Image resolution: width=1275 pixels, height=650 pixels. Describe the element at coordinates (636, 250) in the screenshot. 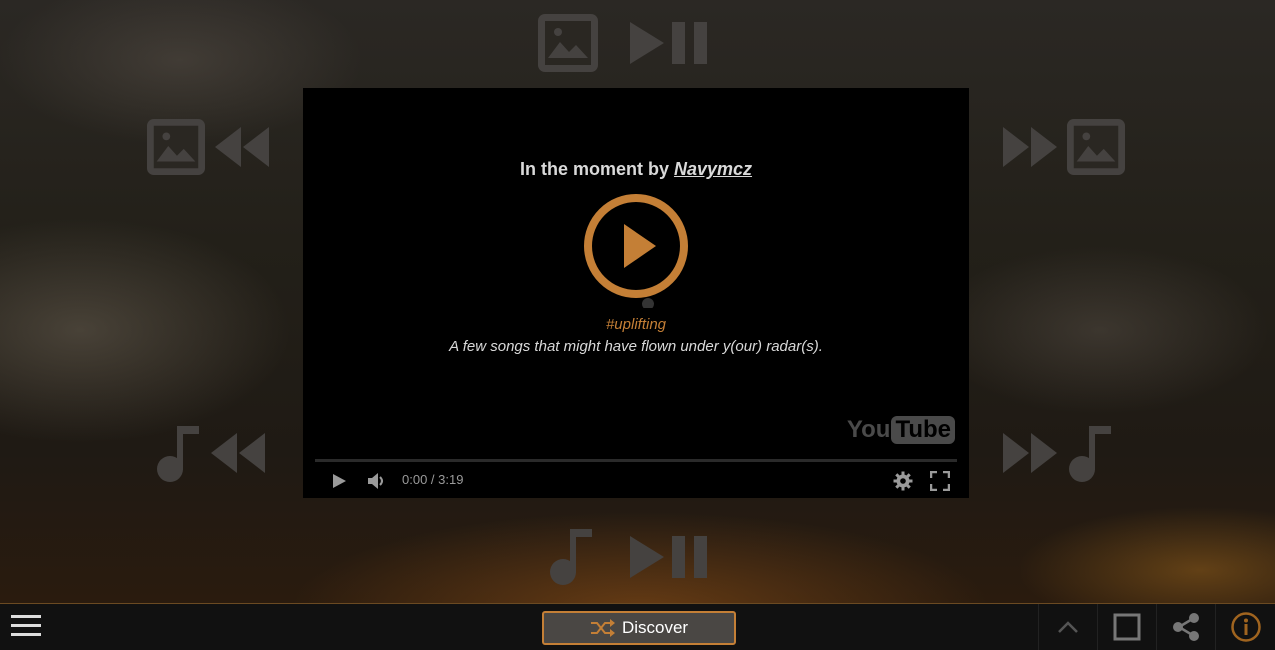

I see `big-play-button` at that location.